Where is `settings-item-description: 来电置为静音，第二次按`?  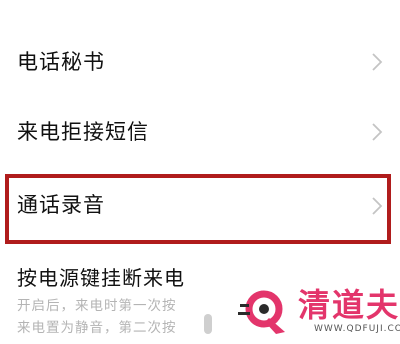 settings-item-description: 来电置为静音，第二次按 is located at coordinates (97, 328).